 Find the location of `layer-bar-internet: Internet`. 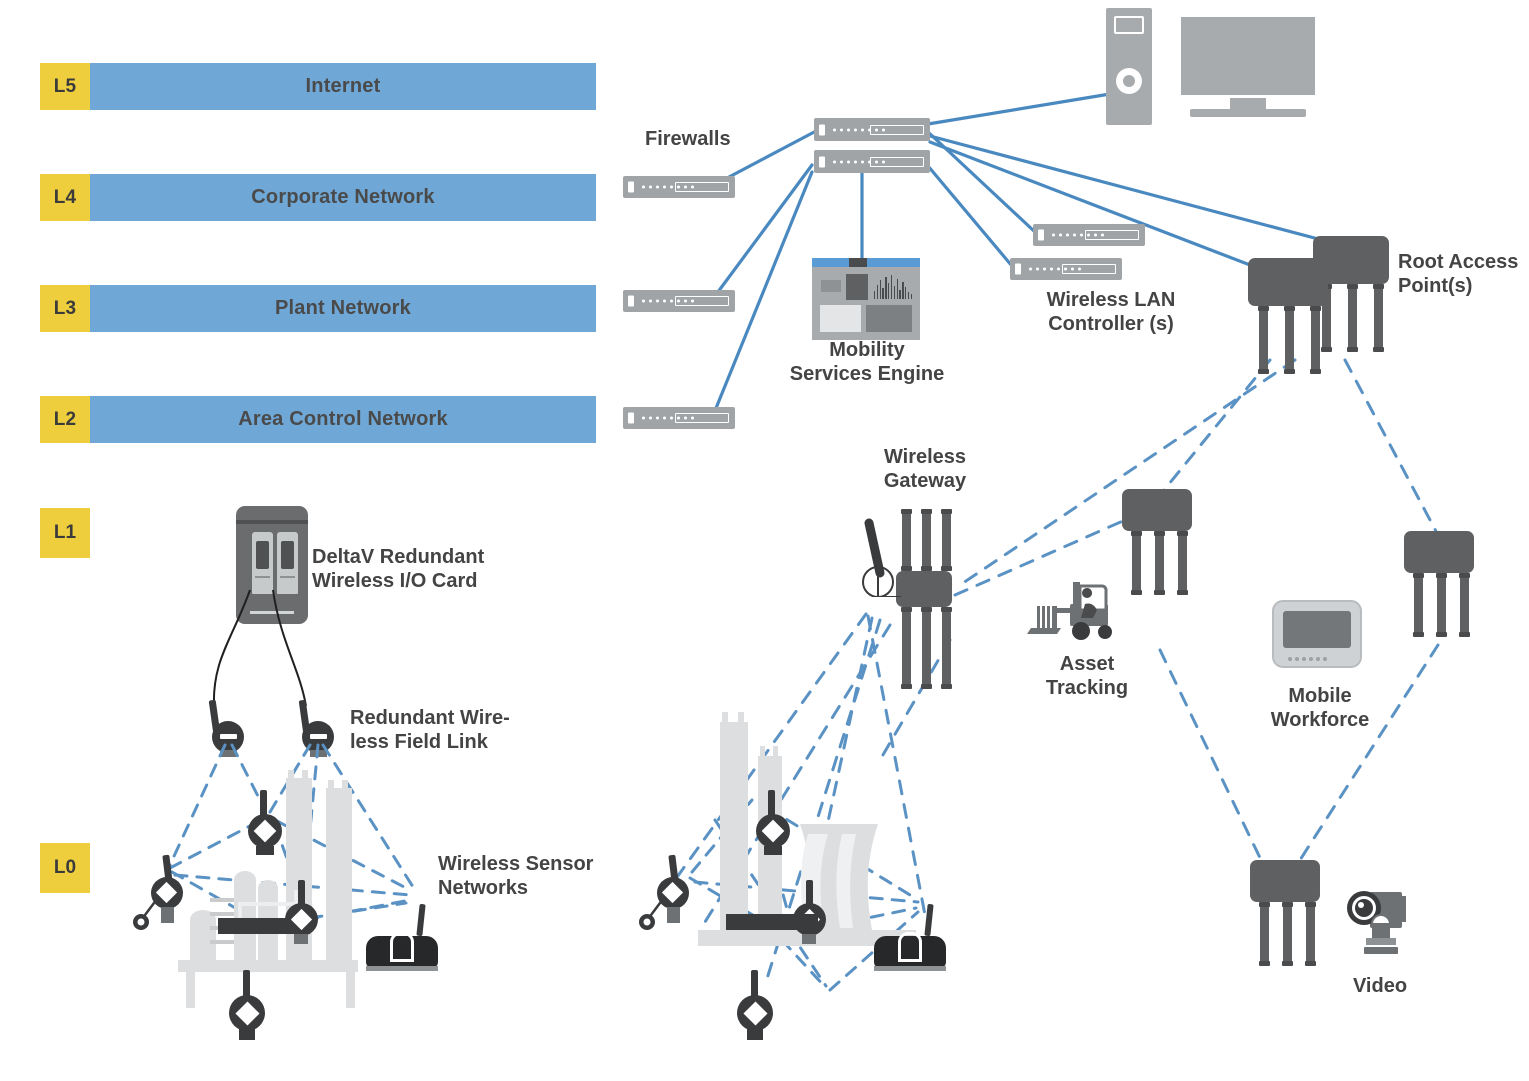

layer-bar-internet: Internet is located at coordinates (343, 86).